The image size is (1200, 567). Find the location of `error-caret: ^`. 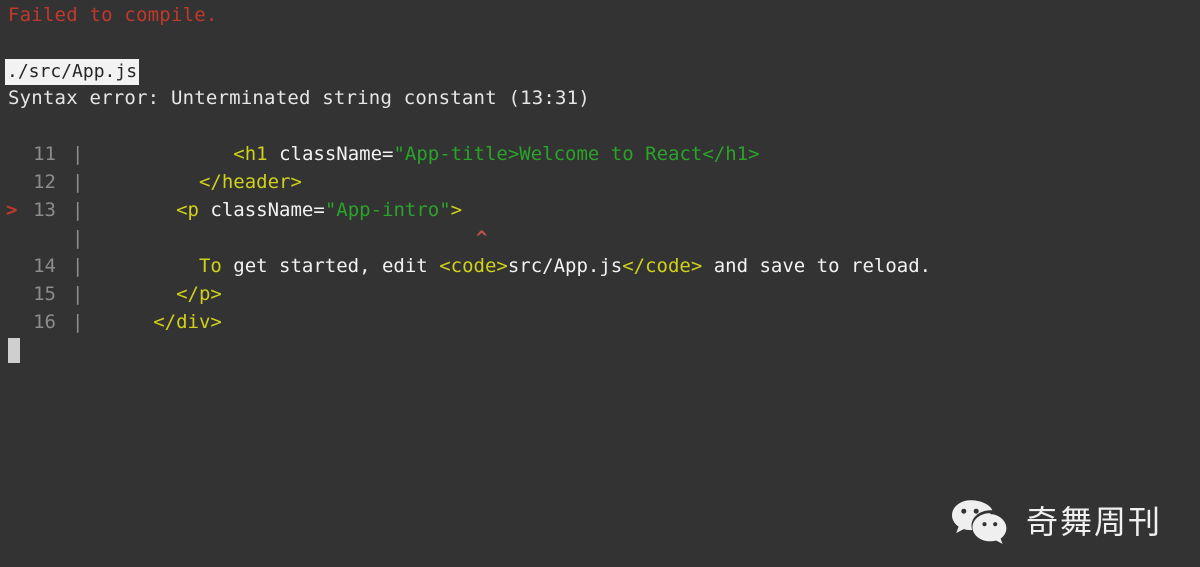

error-caret: ^ is located at coordinates (482, 238).